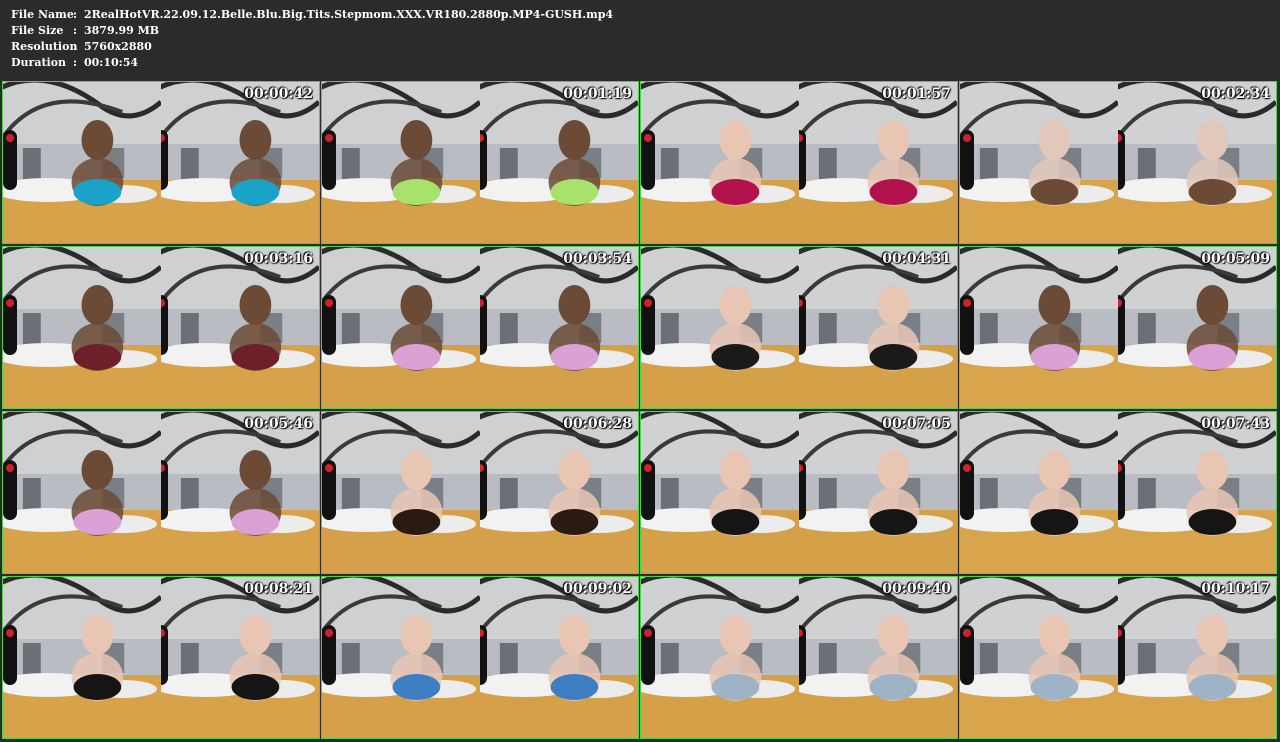 Image resolution: width=1280 pixels, height=742 pixels. I want to click on resolution-label: Resolution, so click(44, 46).